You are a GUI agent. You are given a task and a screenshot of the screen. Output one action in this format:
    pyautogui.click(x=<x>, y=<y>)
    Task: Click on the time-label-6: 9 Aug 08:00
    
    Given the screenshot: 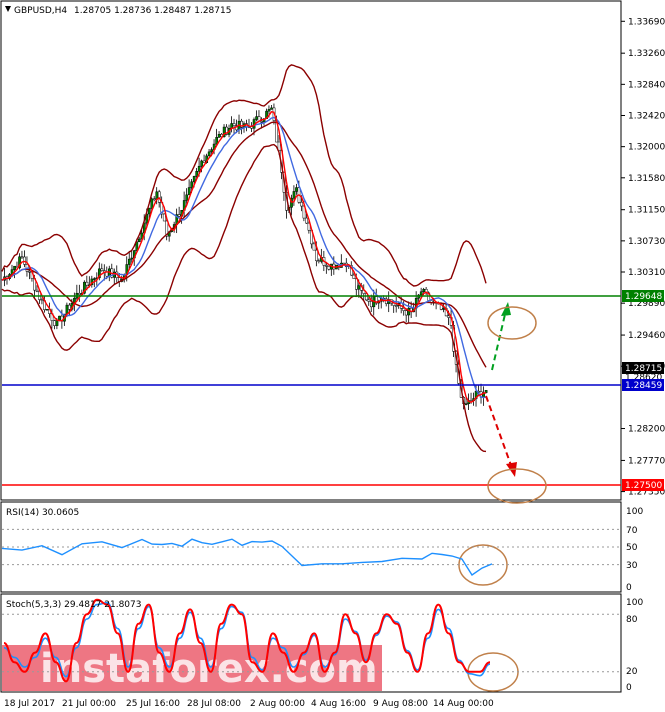 What is the action you would take?
    pyautogui.click(x=400, y=704)
    